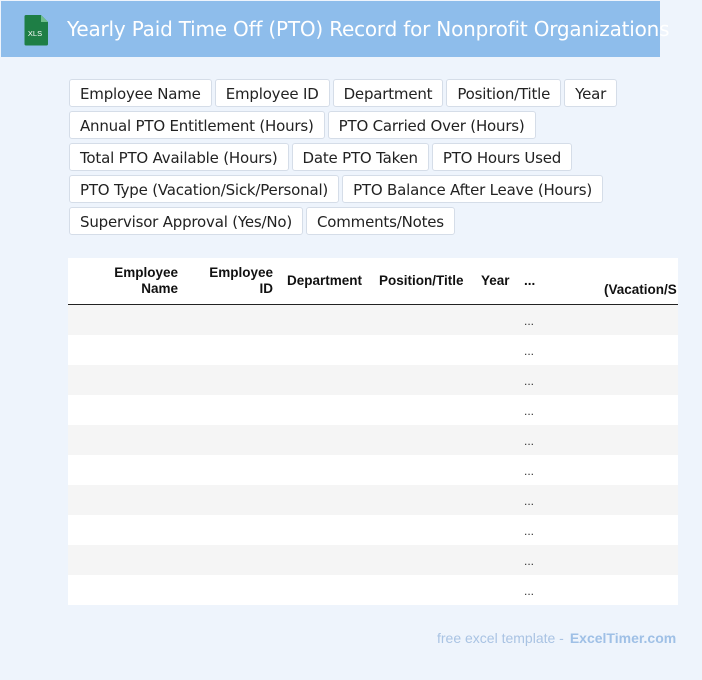 This screenshot has width=702, height=680. I want to click on field-chip-total-pto: Total PTO Available (Hours), so click(179, 157).